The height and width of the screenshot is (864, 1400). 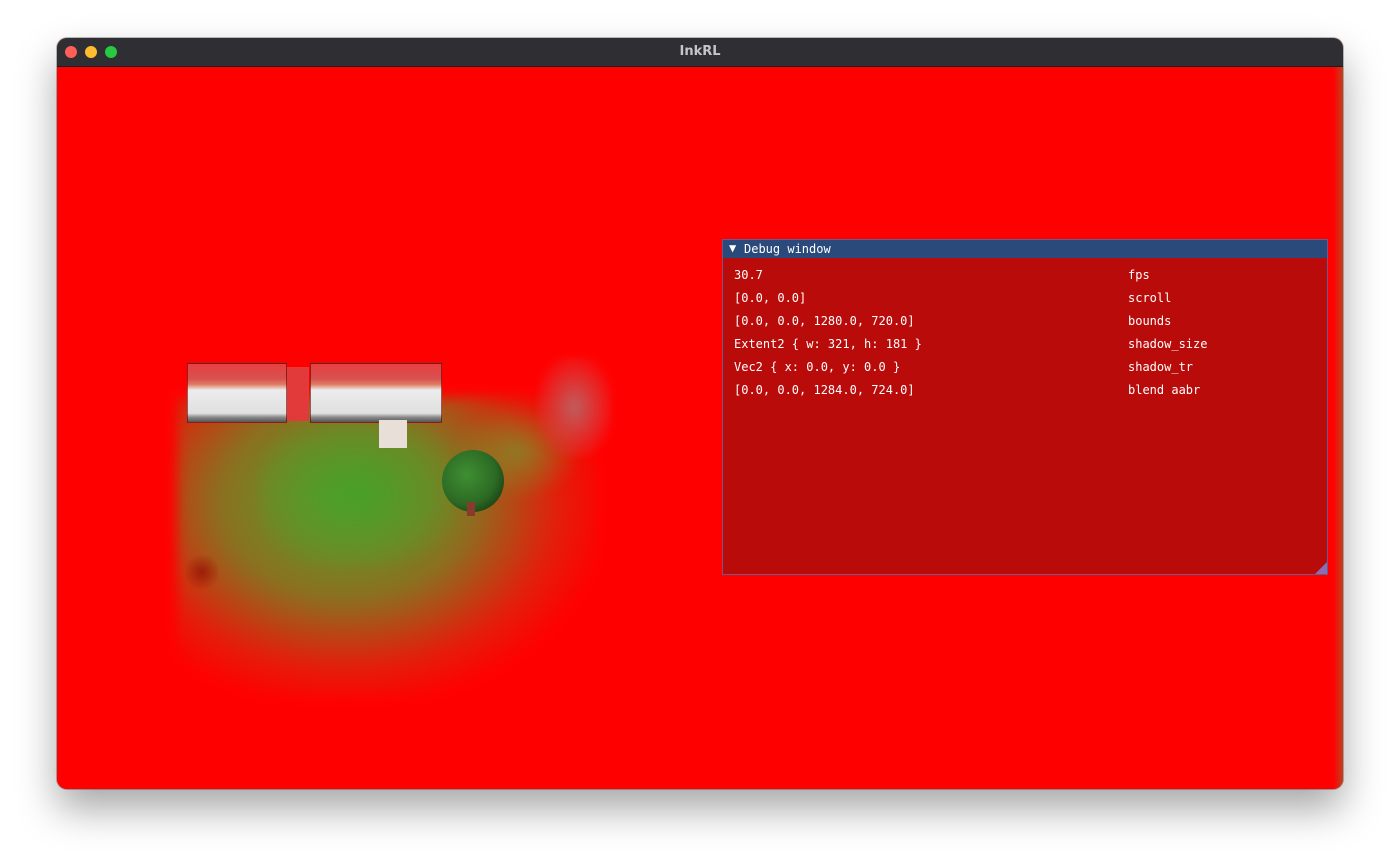 What do you see at coordinates (1164, 390) in the screenshot?
I see `debug-label: blend aabr` at bounding box center [1164, 390].